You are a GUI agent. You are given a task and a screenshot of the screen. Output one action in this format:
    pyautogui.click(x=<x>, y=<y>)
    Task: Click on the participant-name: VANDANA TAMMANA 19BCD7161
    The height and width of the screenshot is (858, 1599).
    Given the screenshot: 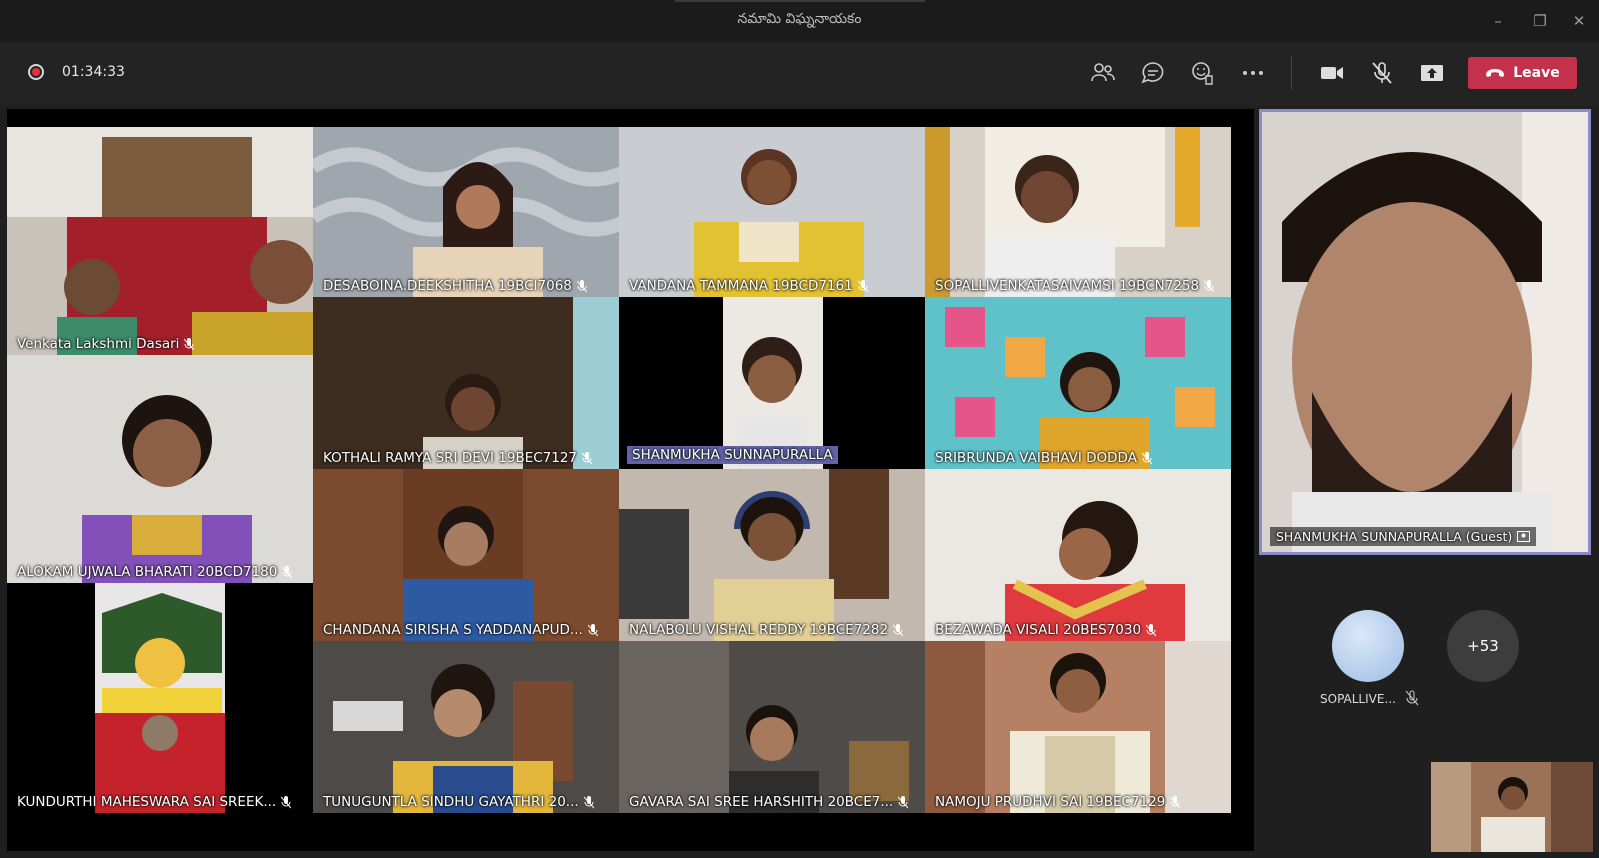 What is the action you would take?
    pyautogui.click(x=741, y=286)
    